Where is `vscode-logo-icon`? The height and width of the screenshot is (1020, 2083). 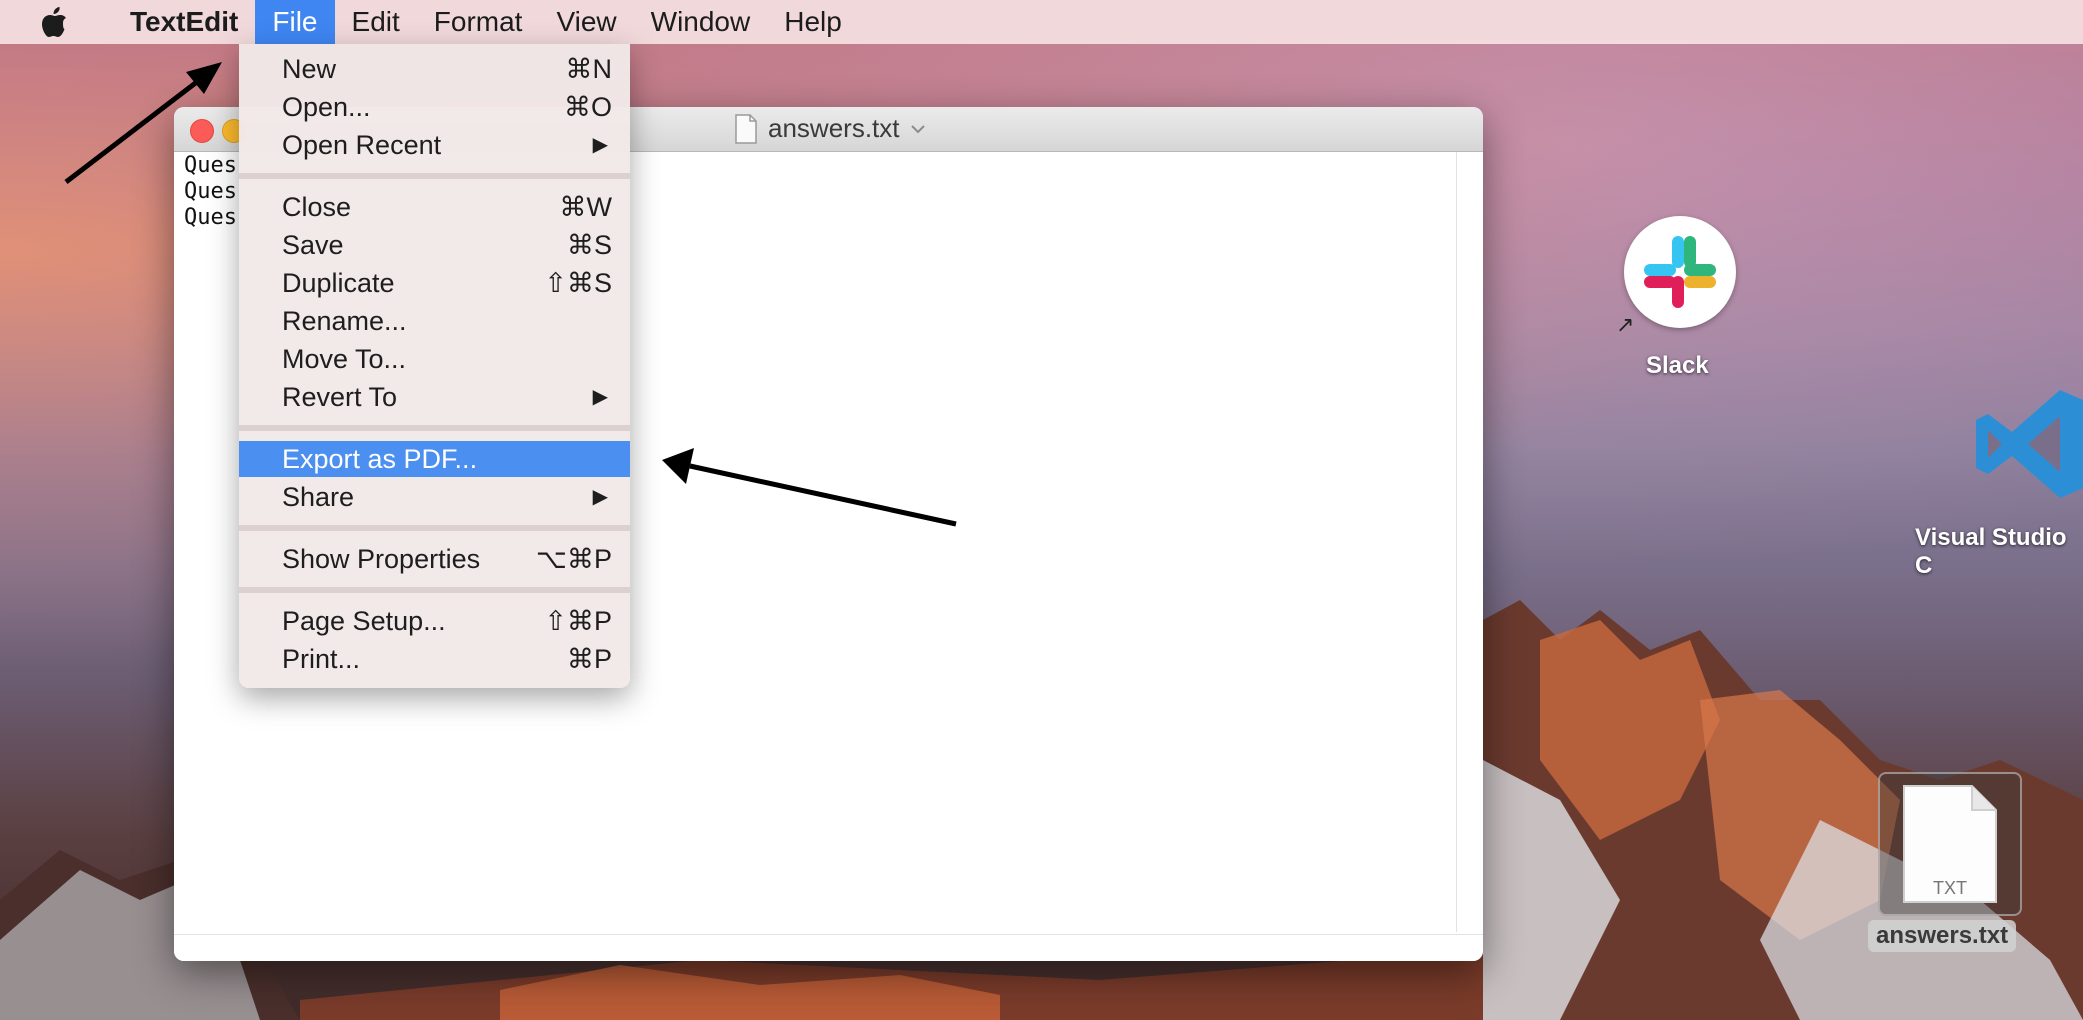
vscode-logo-icon is located at coordinates (2029, 444).